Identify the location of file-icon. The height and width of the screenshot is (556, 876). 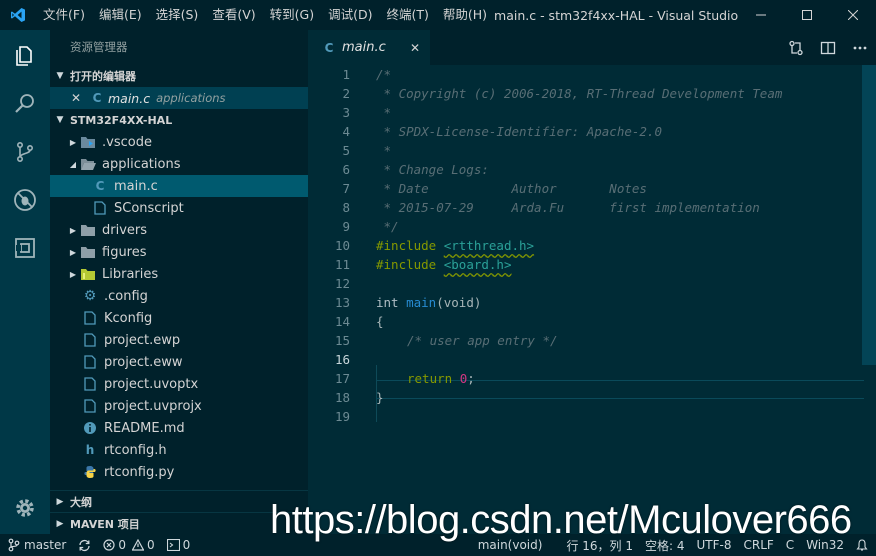
(90, 384).